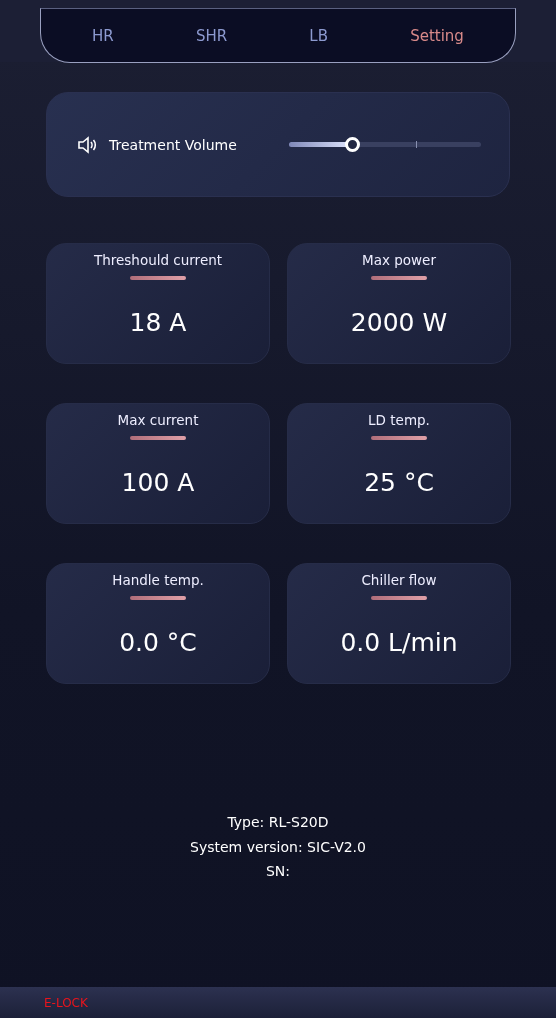 The image size is (556, 1018). What do you see at coordinates (278, 871) in the screenshot?
I see `info-text: SN:` at bounding box center [278, 871].